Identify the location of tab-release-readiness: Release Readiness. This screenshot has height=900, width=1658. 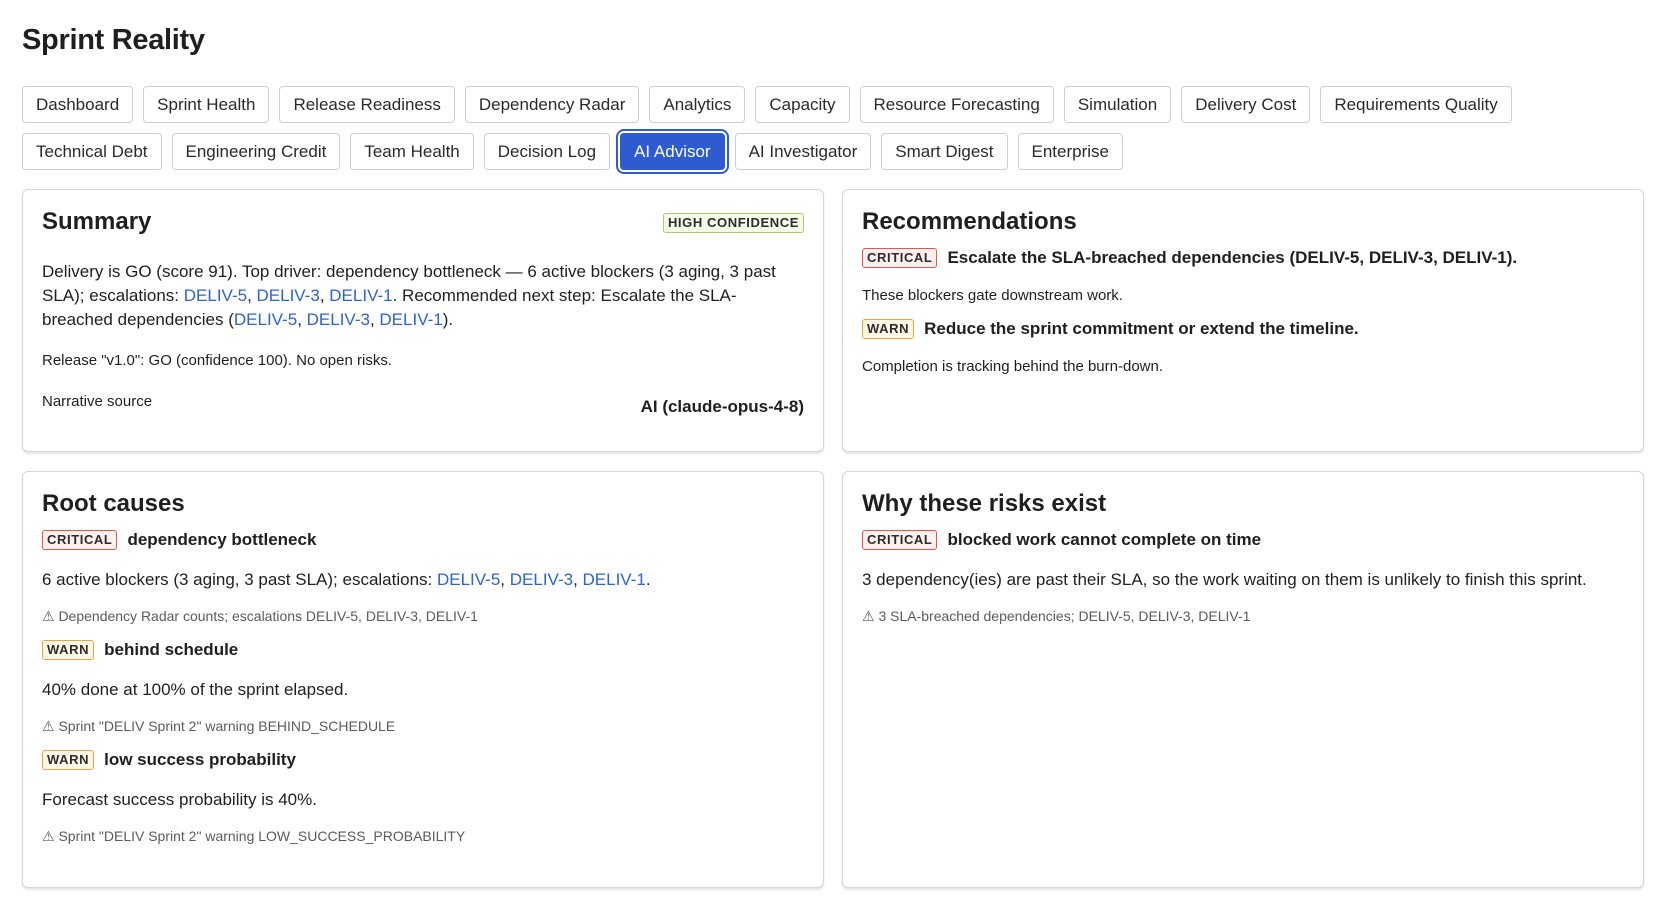
(367, 104).